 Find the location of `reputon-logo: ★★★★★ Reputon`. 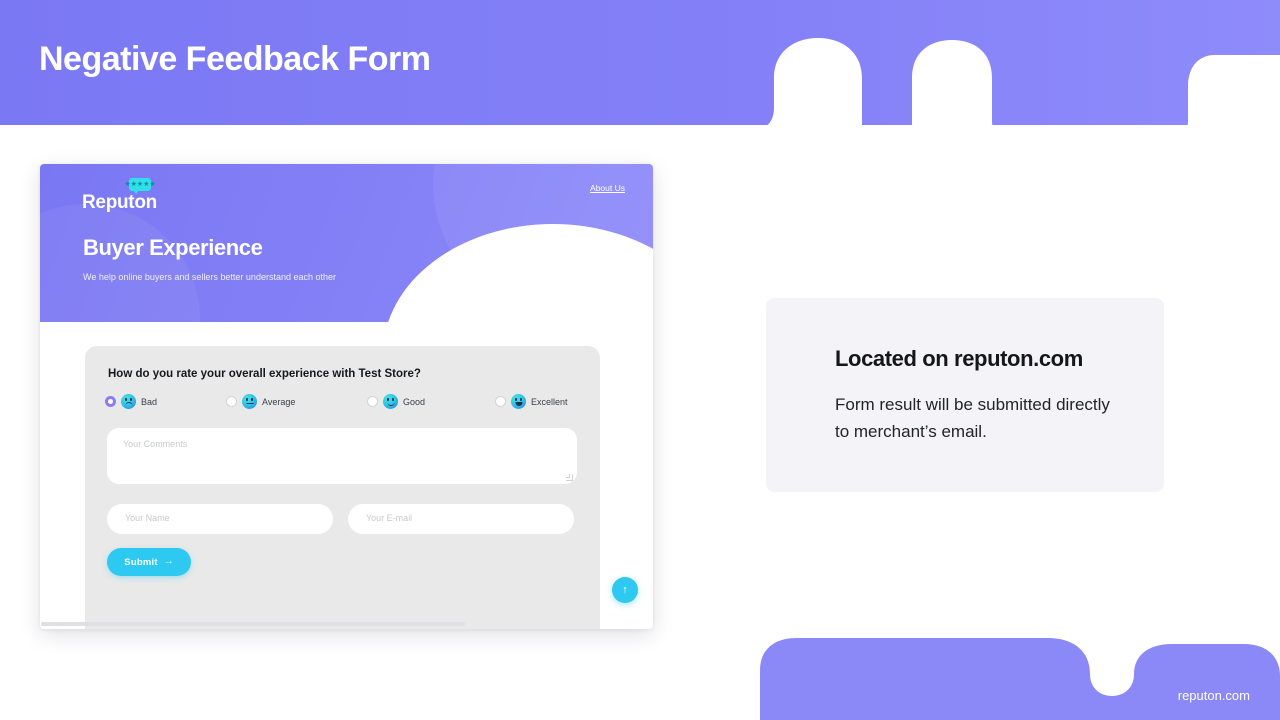

reputon-logo: ★★★★★ Reputon is located at coordinates (119, 196).